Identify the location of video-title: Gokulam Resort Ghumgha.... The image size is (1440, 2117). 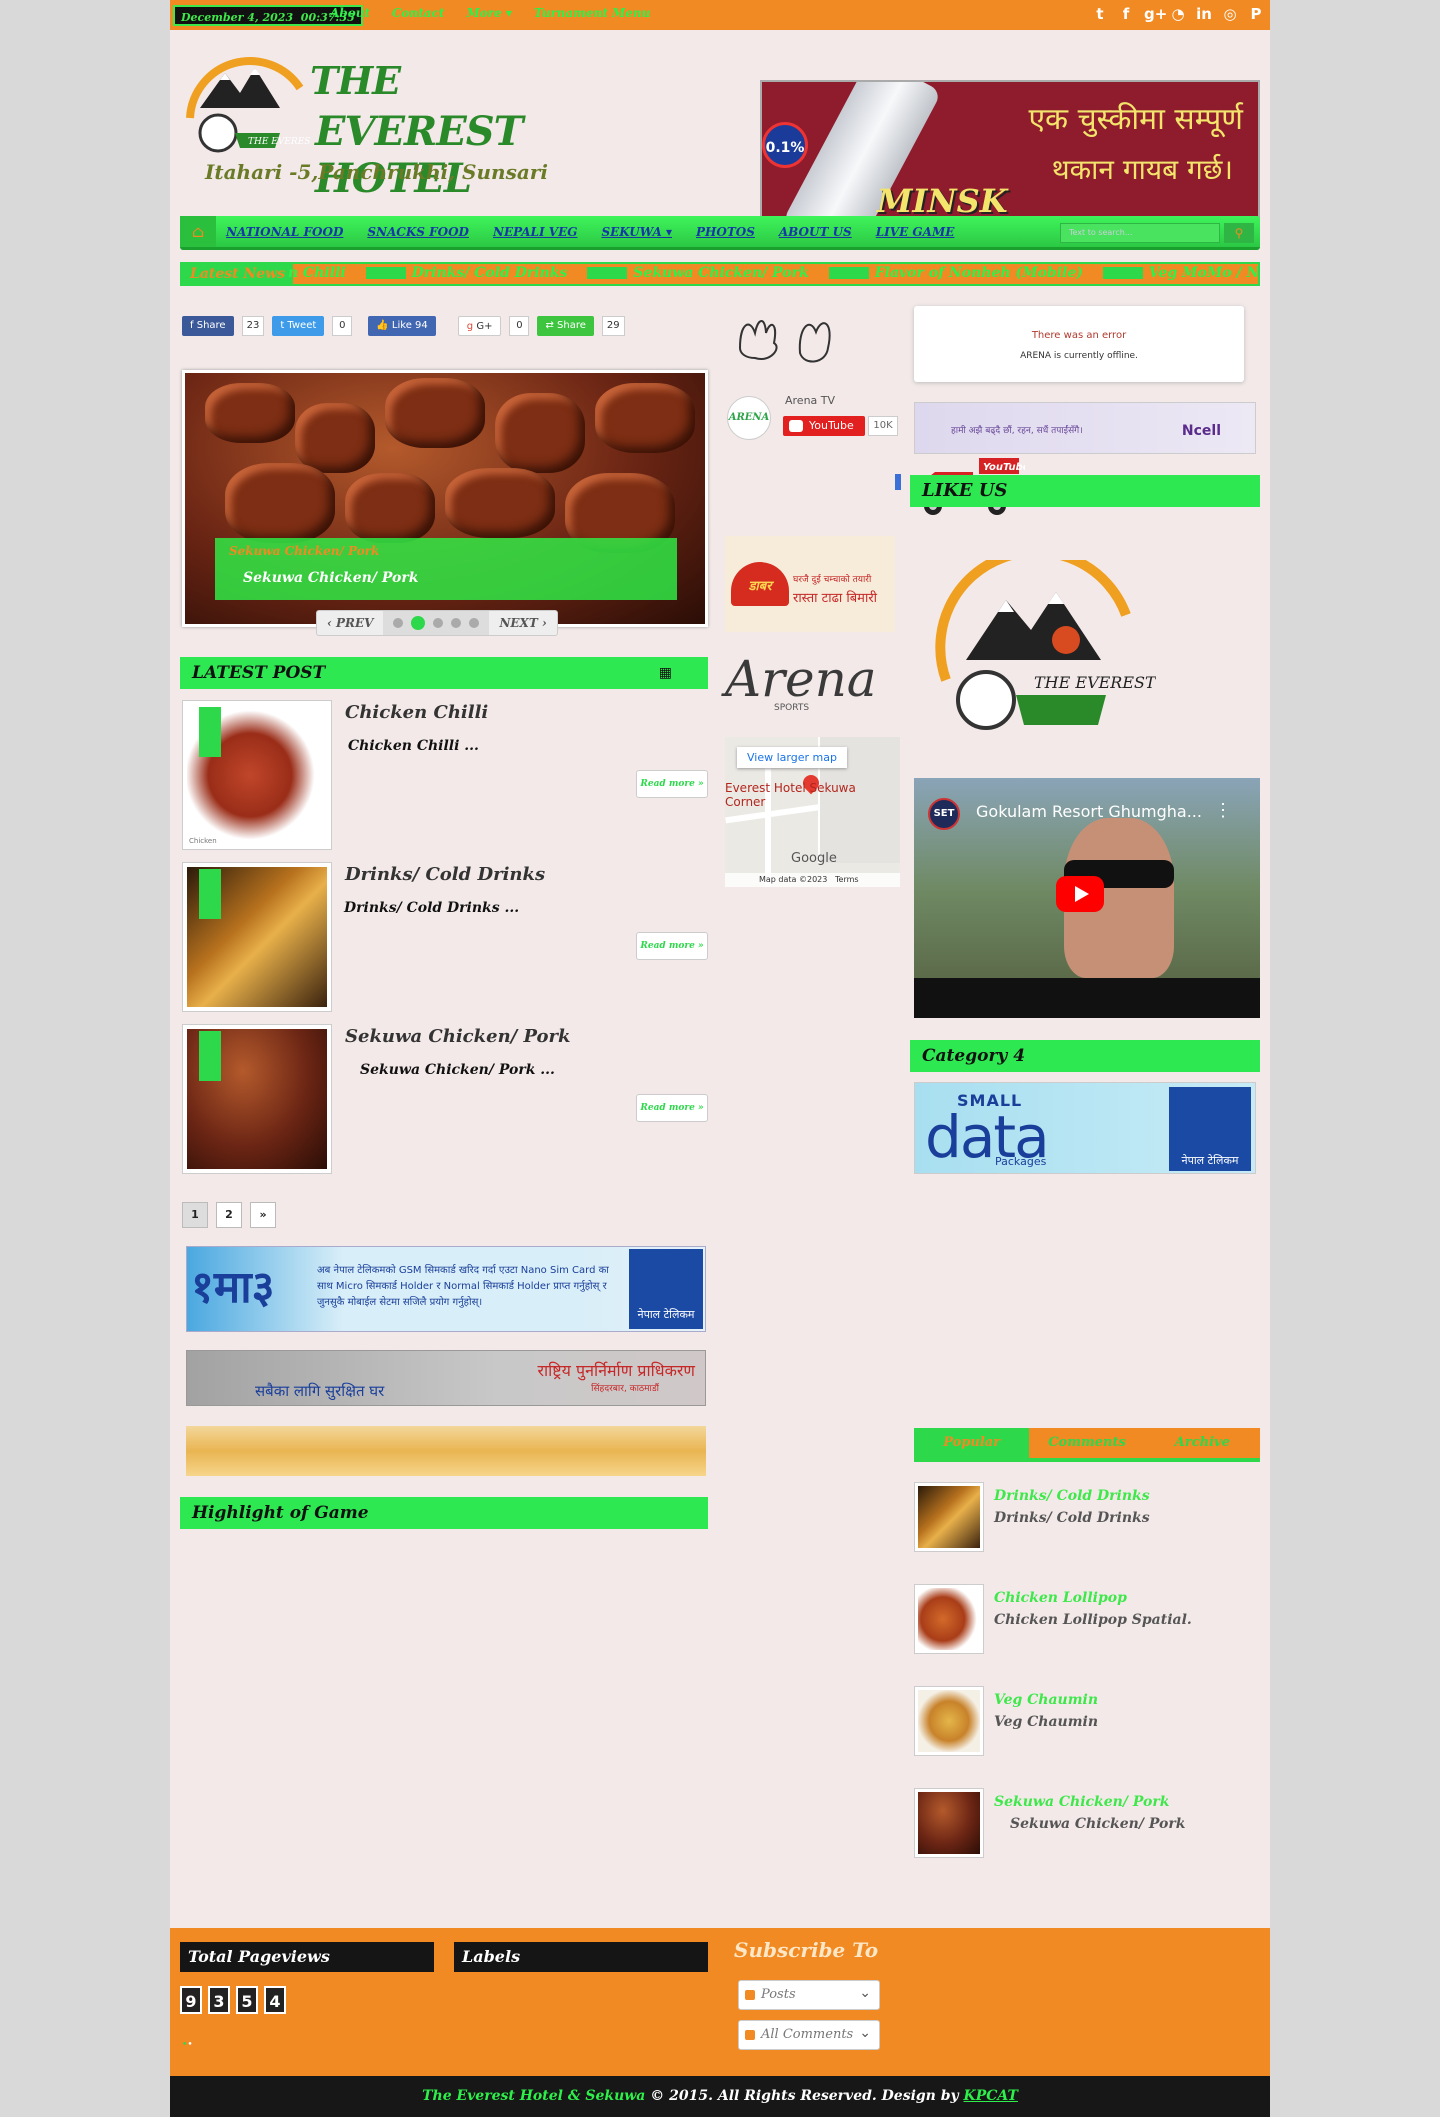
(1089, 811).